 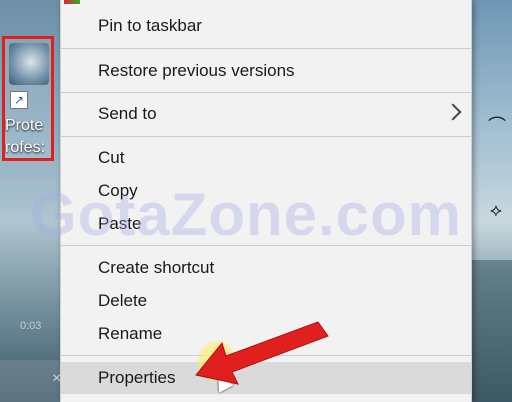 I want to click on annotation-arrow-icon, so click(x=262, y=353).